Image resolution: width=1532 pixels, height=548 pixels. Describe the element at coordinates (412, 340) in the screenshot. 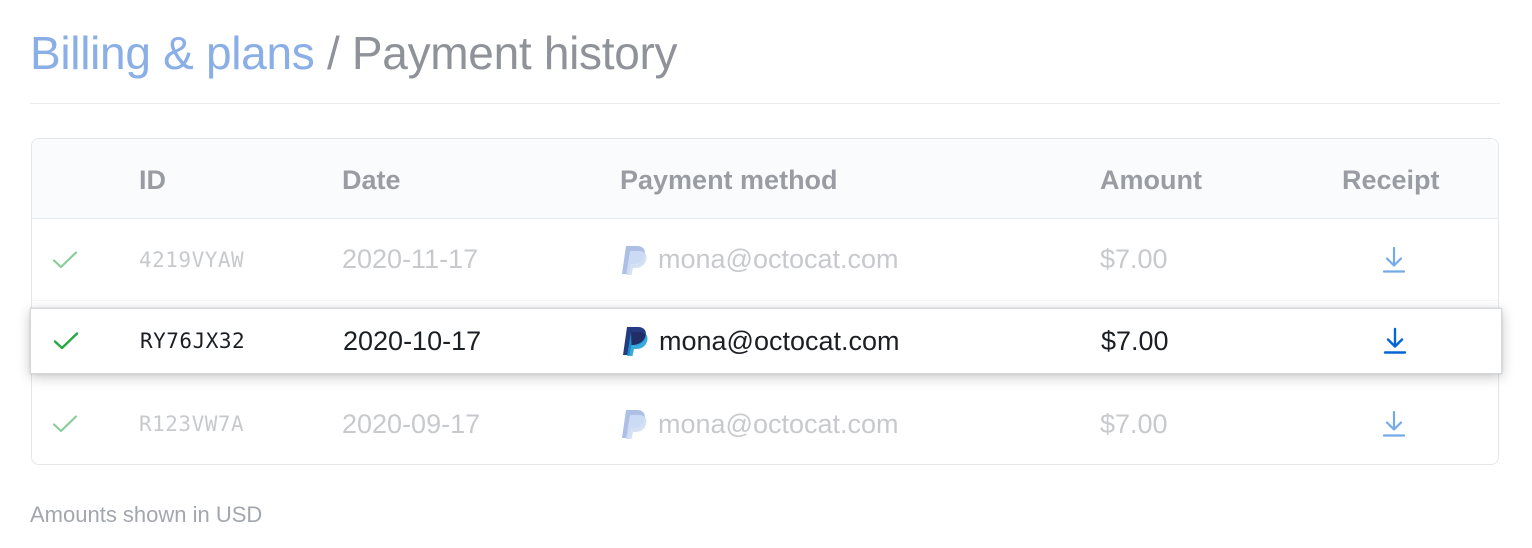

I see `payment-date: 2020-10-17` at that location.